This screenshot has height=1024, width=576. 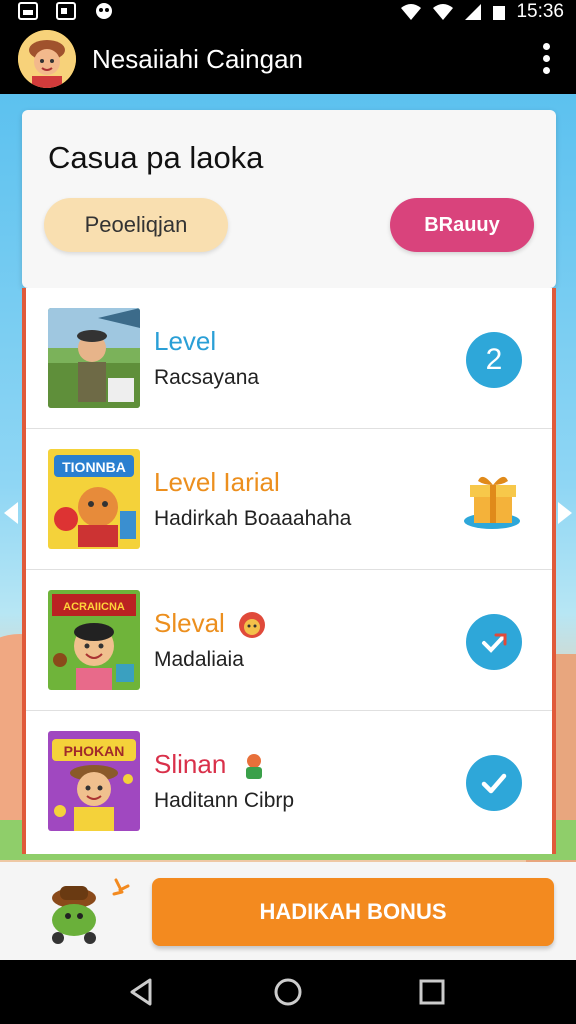 What do you see at coordinates (66, 11) in the screenshot?
I see `message-notification-icon` at bounding box center [66, 11].